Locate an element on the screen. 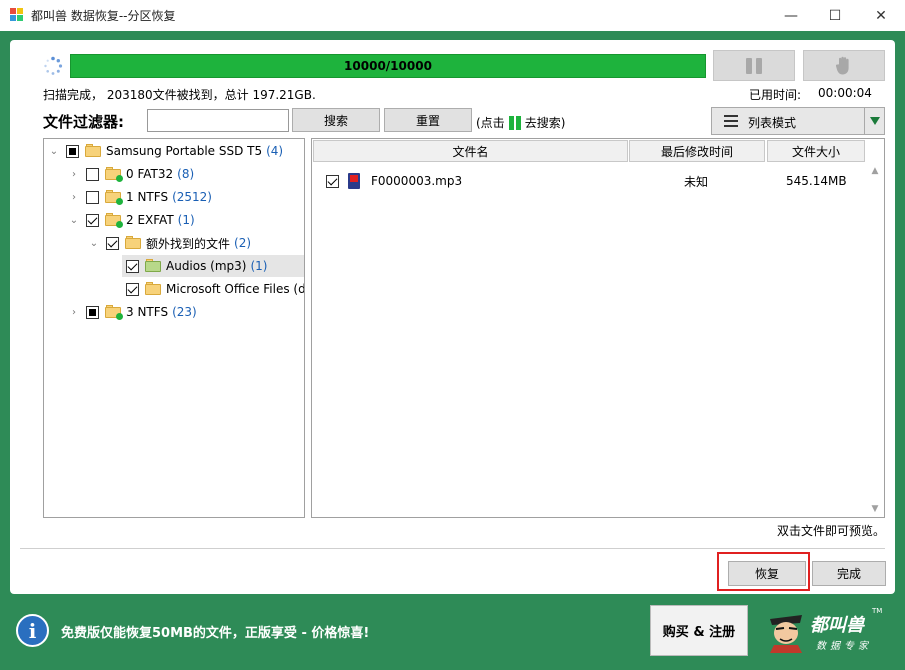 The height and width of the screenshot is (670, 905). scan-progress-bar: 10000/10000 is located at coordinates (388, 66).